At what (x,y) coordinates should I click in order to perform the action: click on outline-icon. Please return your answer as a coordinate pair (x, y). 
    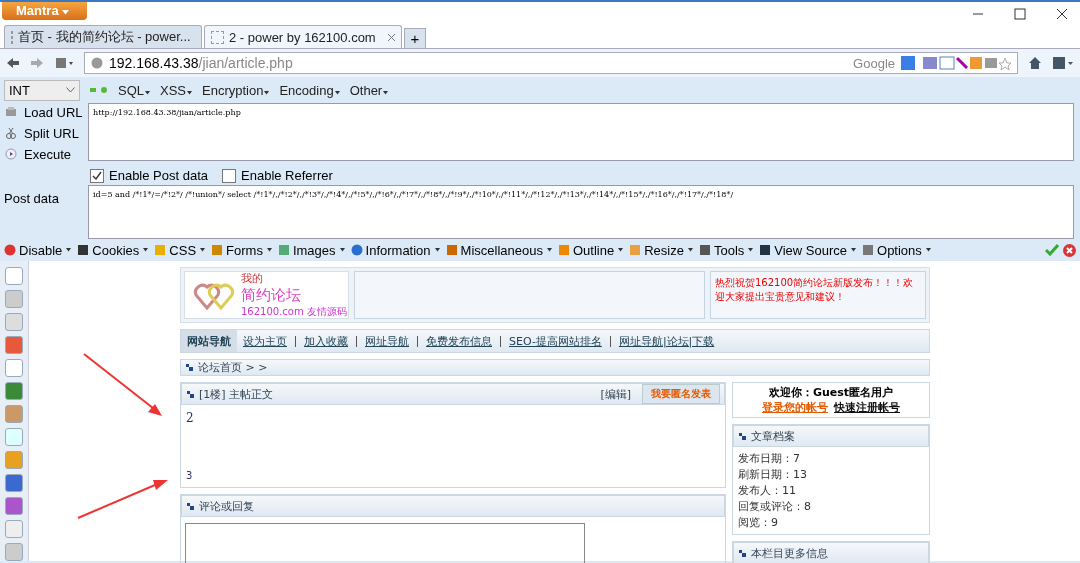
    Looking at the image, I should click on (563, 250).